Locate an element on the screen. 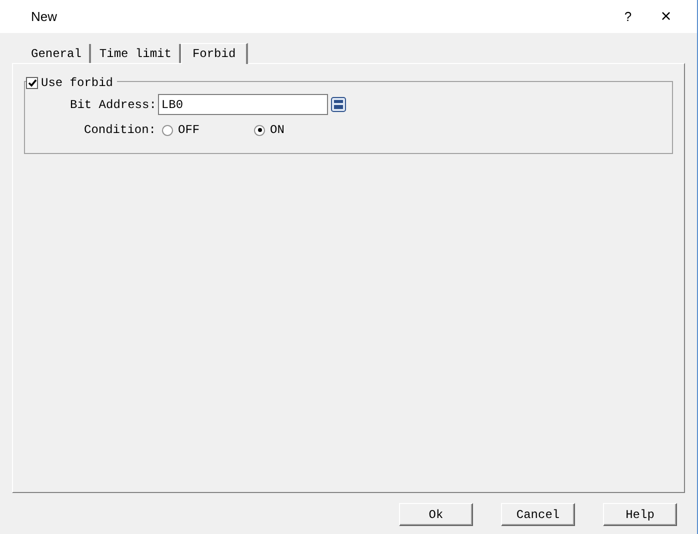 This screenshot has height=534, width=698. dialog-button: Cancel is located at coordinates (538, 514).